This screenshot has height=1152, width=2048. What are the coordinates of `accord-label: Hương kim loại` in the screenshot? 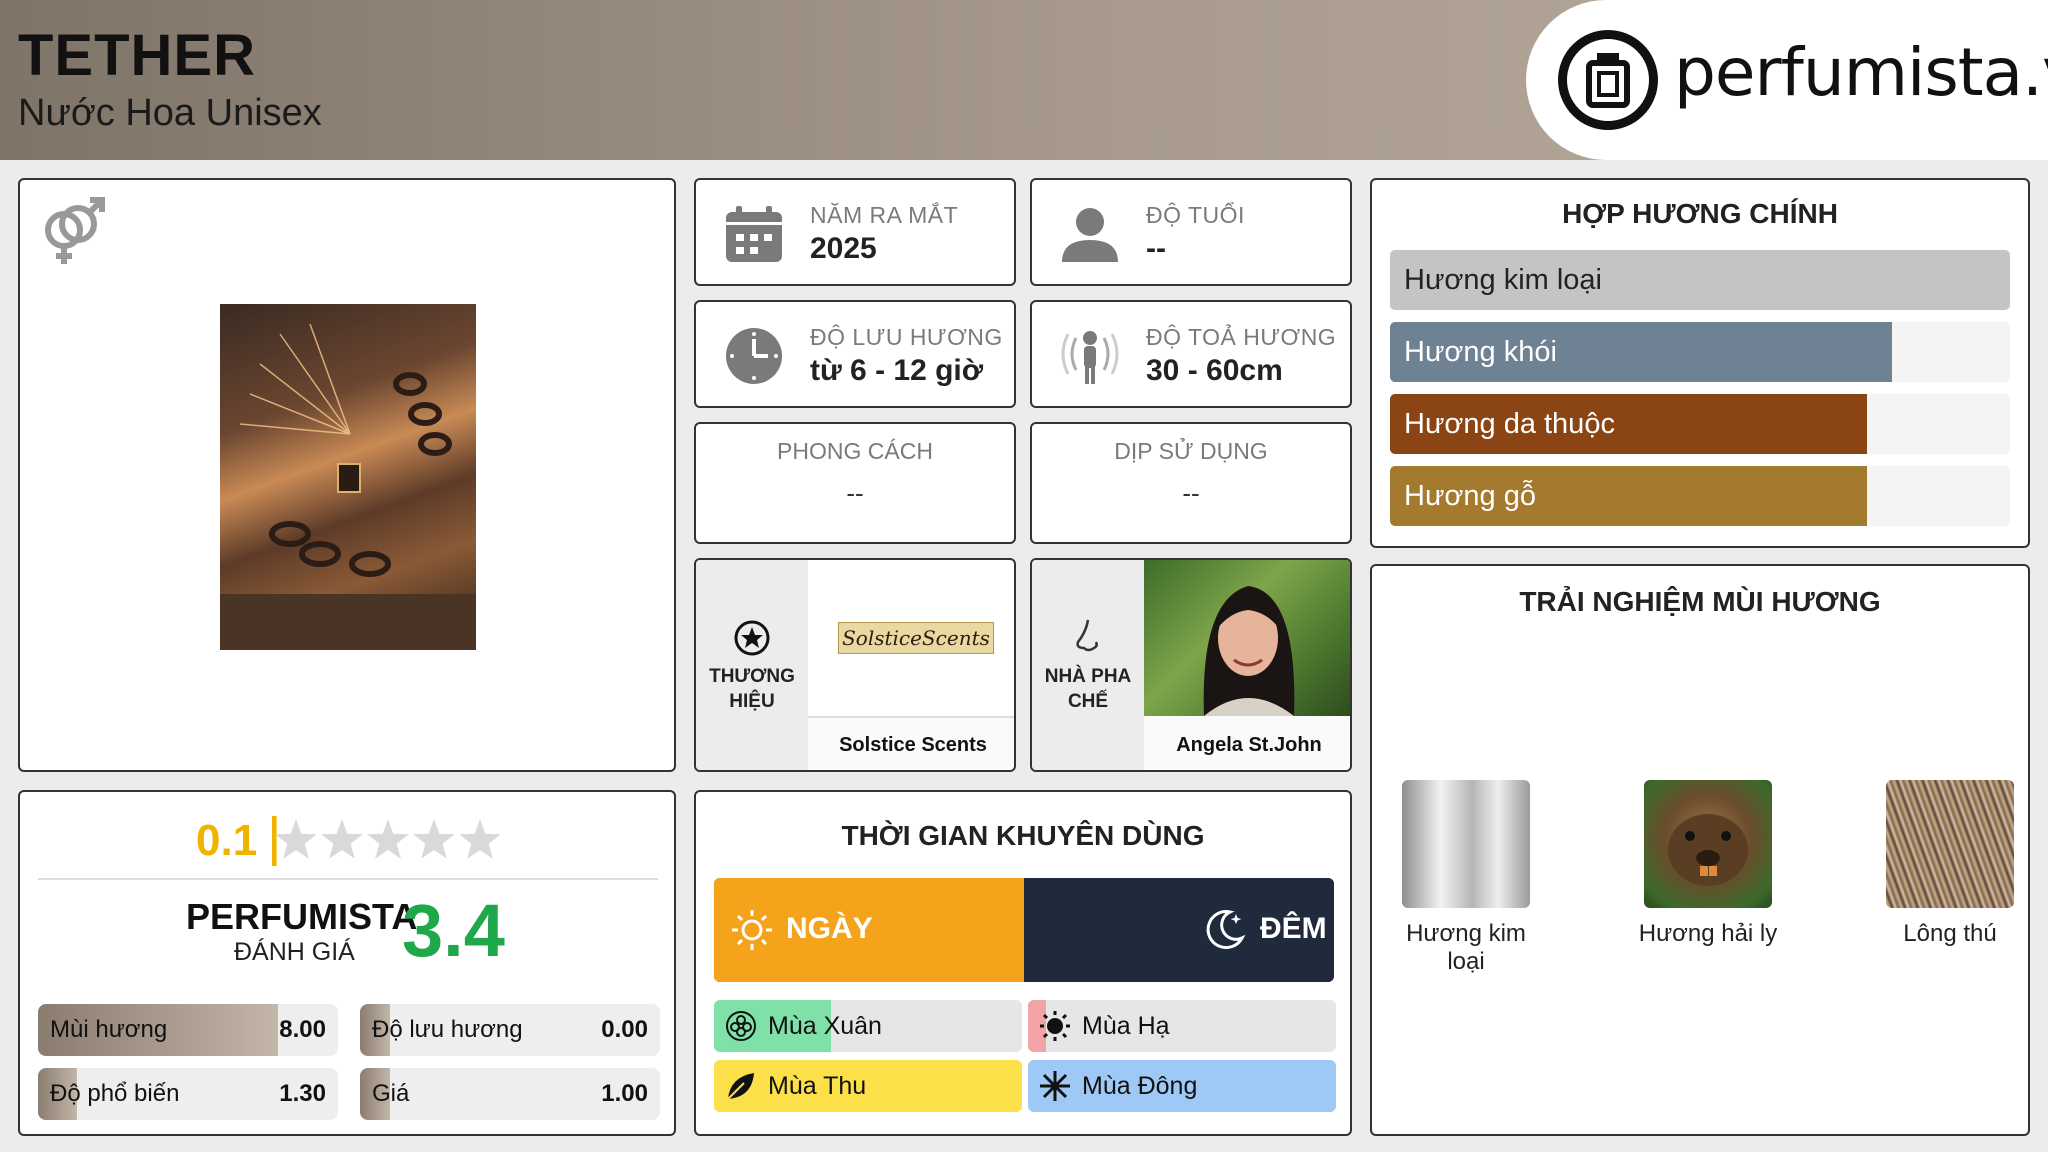 It's located at (1503, 280).